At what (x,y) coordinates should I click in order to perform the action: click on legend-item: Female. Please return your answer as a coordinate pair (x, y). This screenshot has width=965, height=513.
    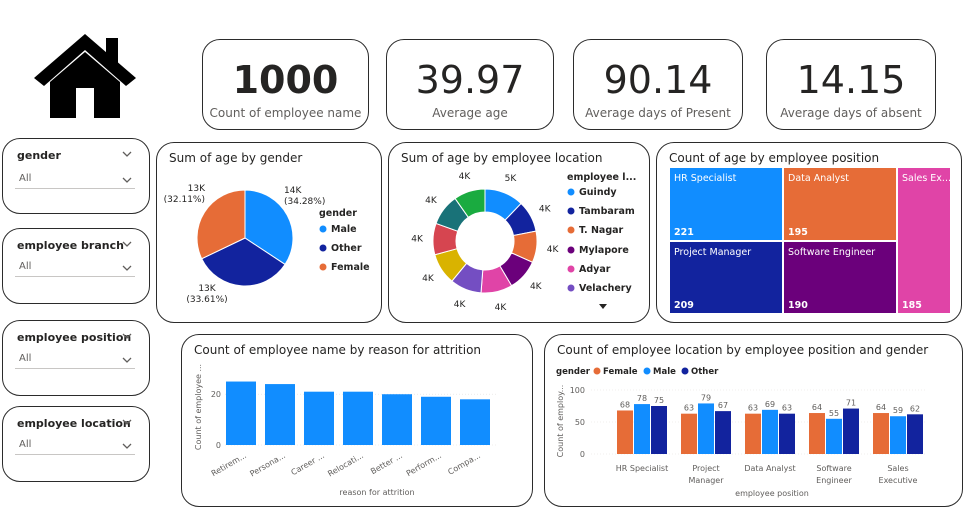
    Looking at the image, I should click on (350, 267).